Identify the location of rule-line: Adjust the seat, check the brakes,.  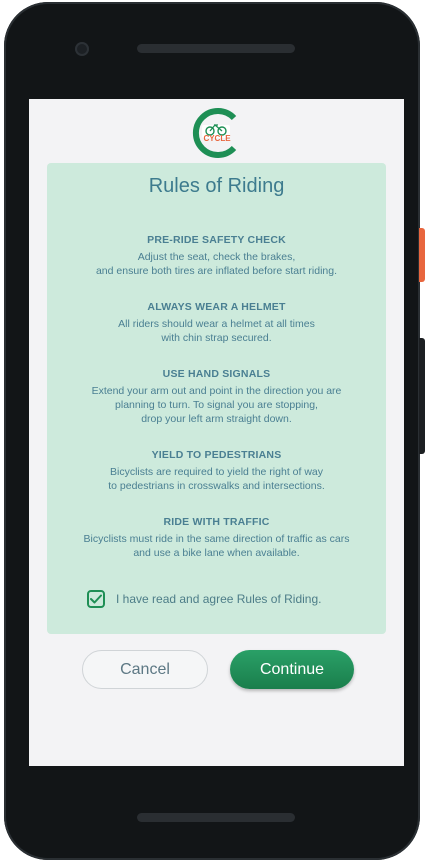
(216, 257).